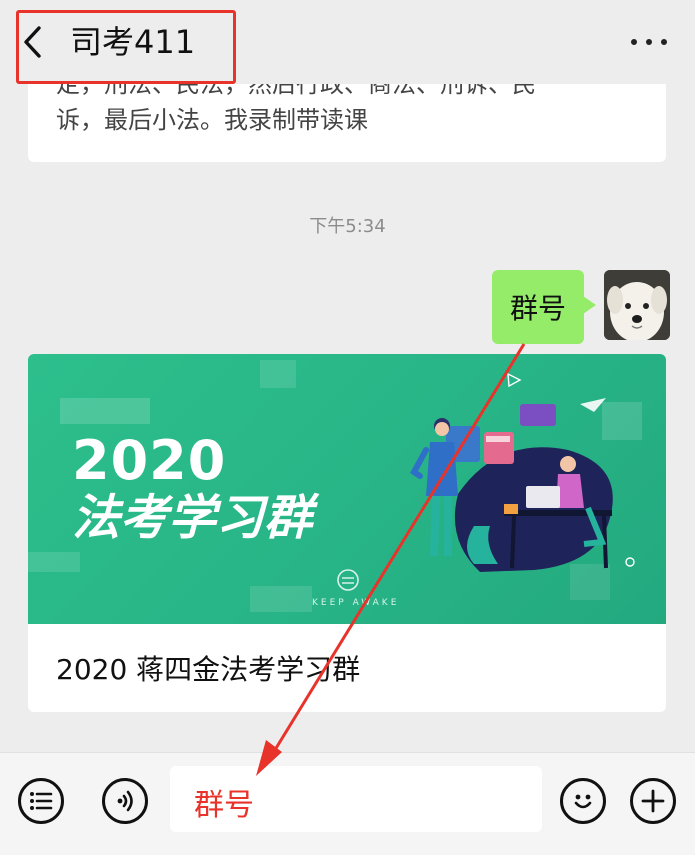  I want to click on voice-icon, so click(125, 801).